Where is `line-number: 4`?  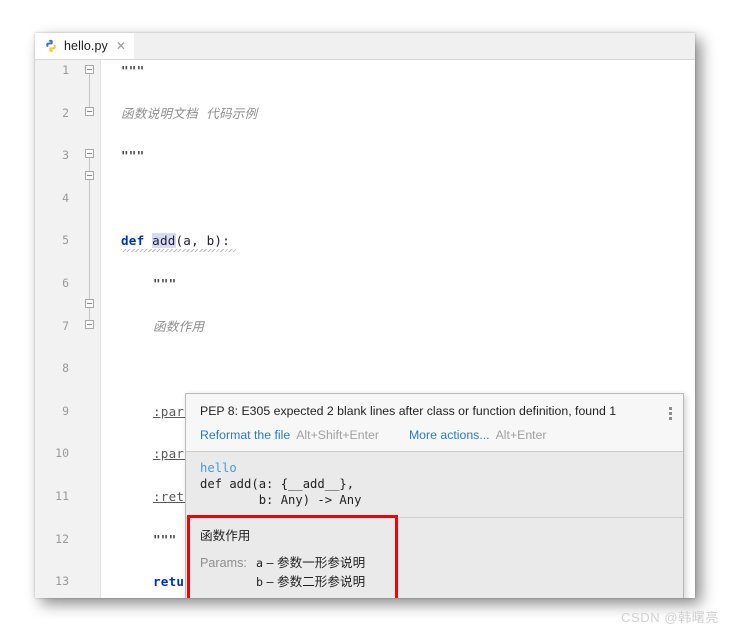 line-number: 4 is located at coordinates (65, 197).